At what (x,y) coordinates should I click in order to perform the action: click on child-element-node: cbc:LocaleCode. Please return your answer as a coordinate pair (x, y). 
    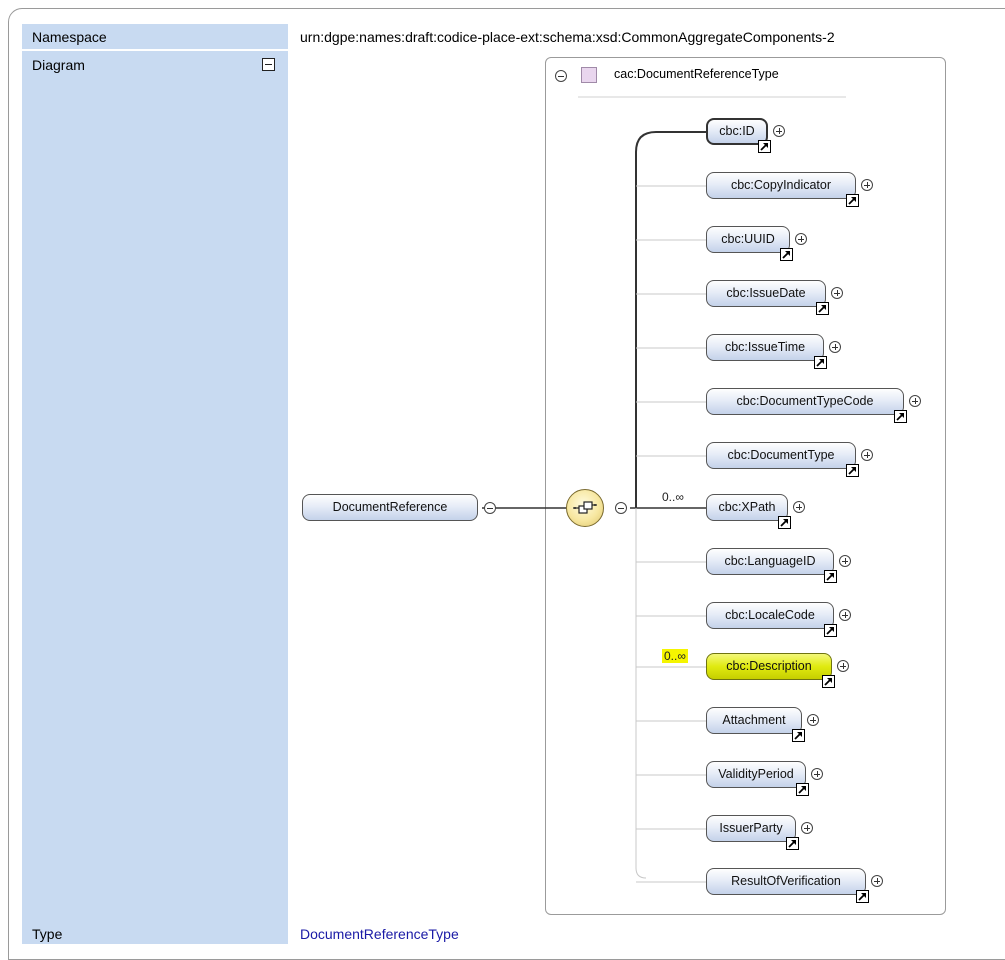
    Looking at the image, I should click on (770, 615).